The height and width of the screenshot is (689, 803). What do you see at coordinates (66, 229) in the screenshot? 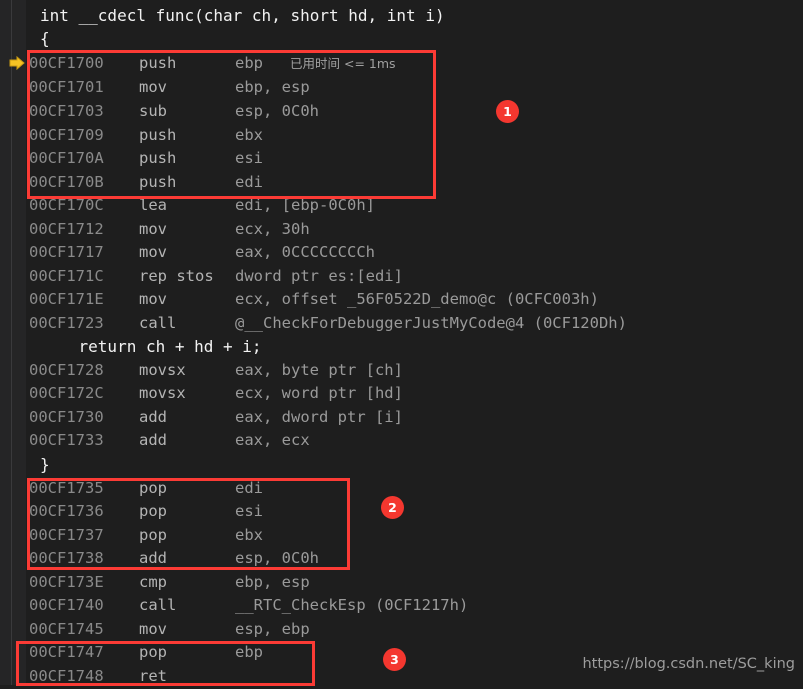
I see `instruction-address: 00CF1712` at bounding box center [66, 229].